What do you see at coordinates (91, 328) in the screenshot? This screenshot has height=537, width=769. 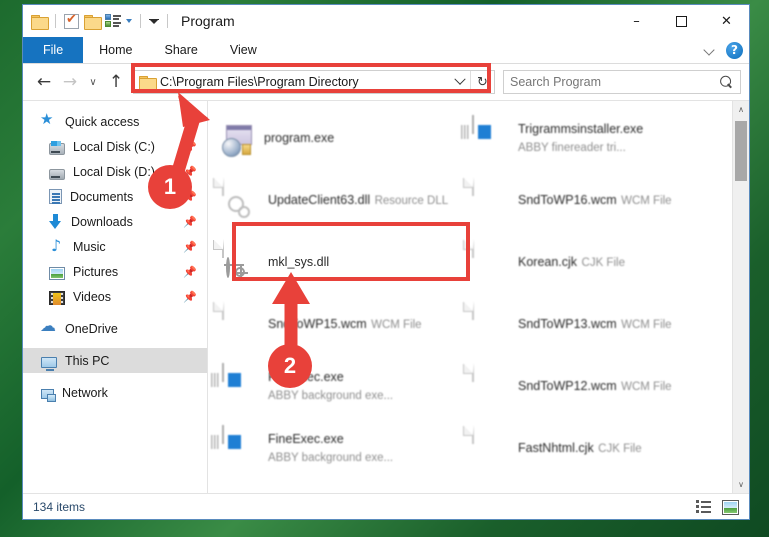 I see `sidebar-item-label: OneDrive` at bounding box center [91, 328].